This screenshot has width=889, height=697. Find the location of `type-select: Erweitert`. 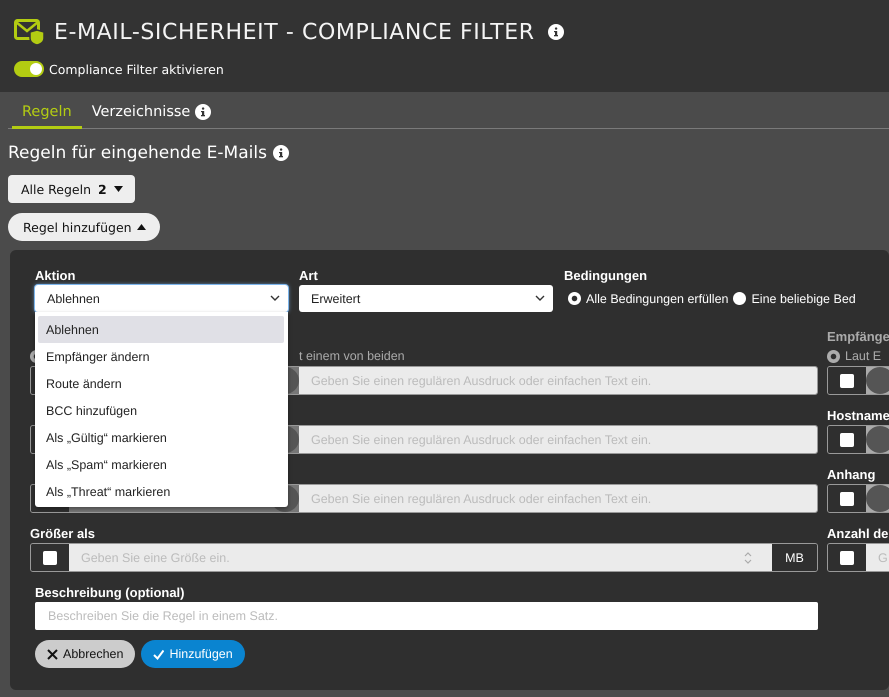

type-select: Erweitert is located at coordinates (426, 298).